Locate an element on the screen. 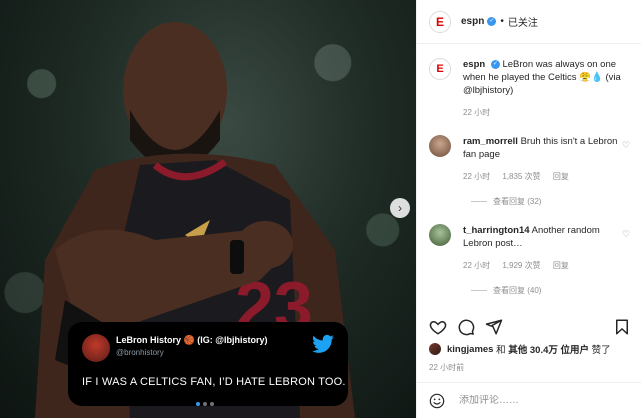  carousel-next-button: › is located at coordinates (400, 208).